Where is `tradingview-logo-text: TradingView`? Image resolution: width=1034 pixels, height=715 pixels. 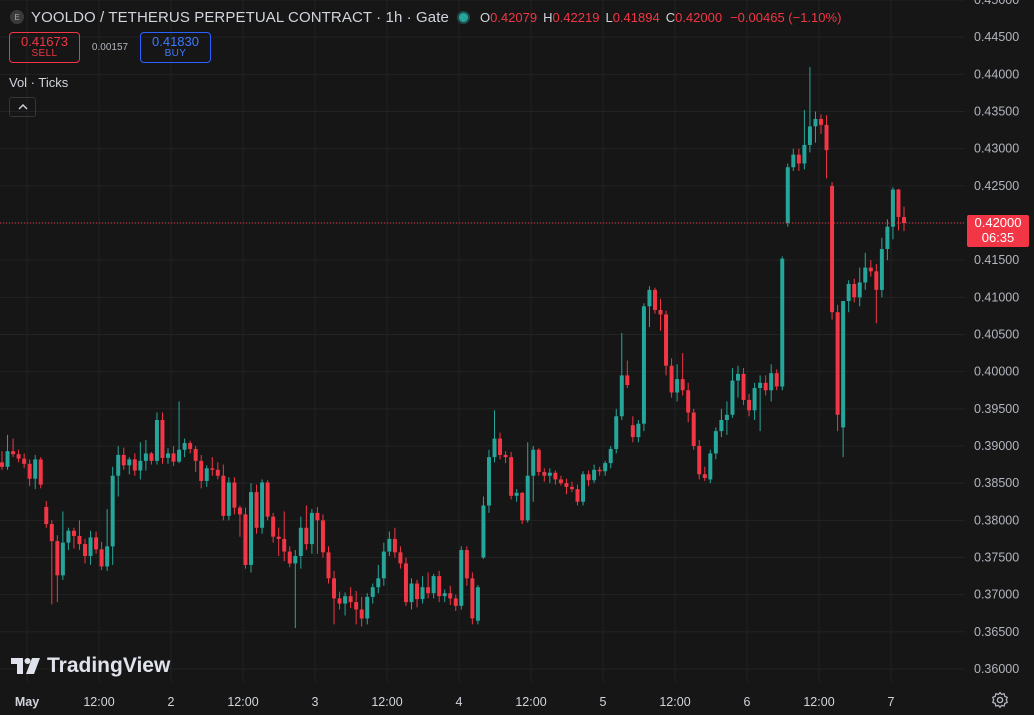 tradingview-logo-text: TradingView is located at coordinates (109, 665).